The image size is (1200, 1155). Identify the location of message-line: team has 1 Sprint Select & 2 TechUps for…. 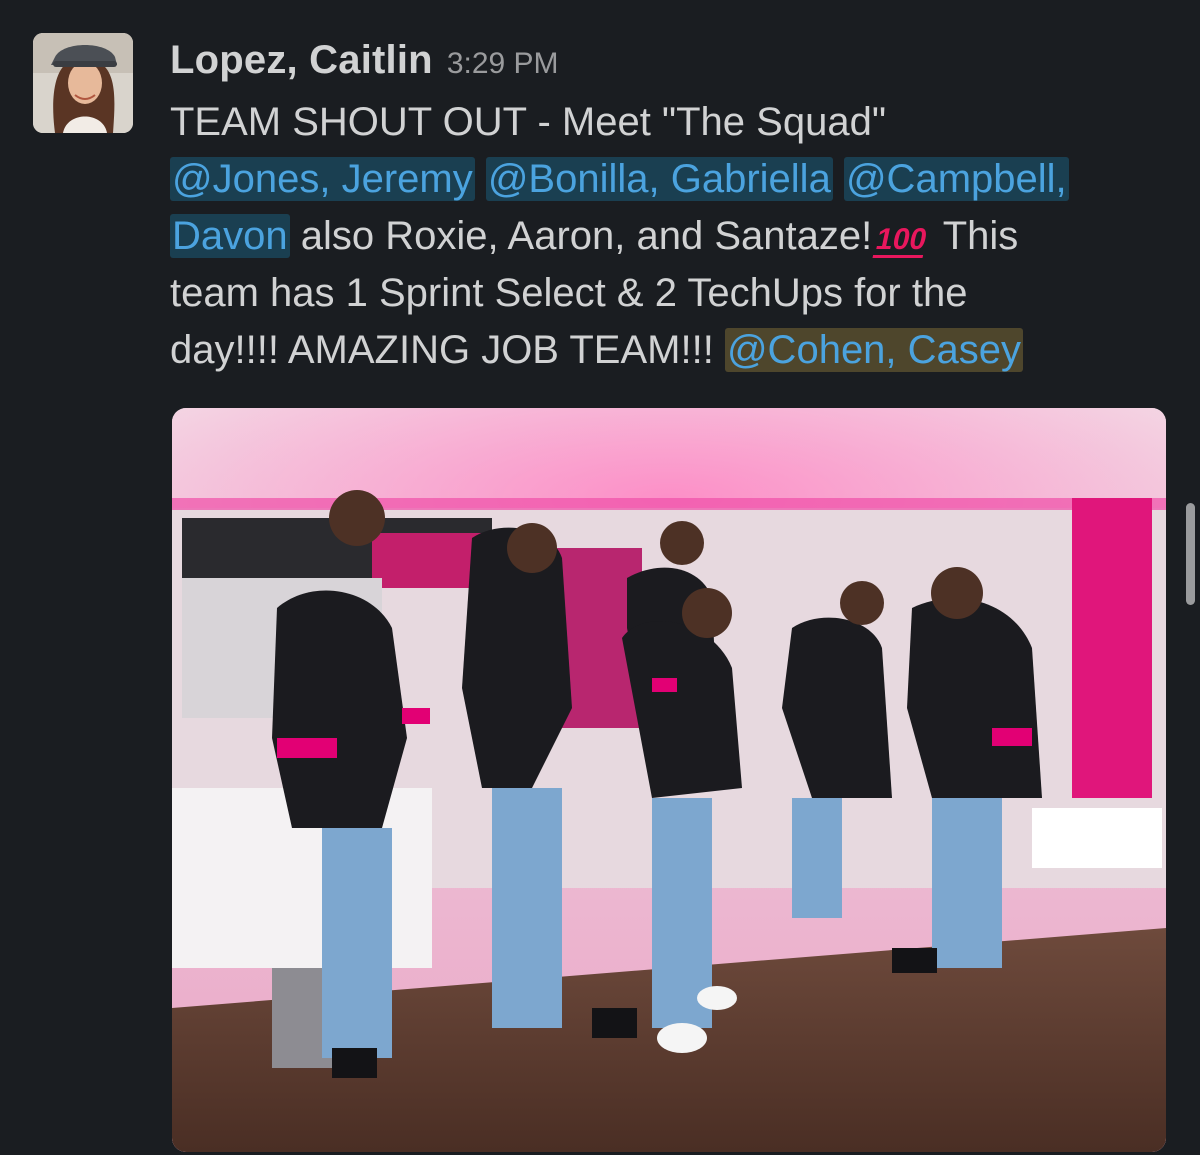
(665, 293).